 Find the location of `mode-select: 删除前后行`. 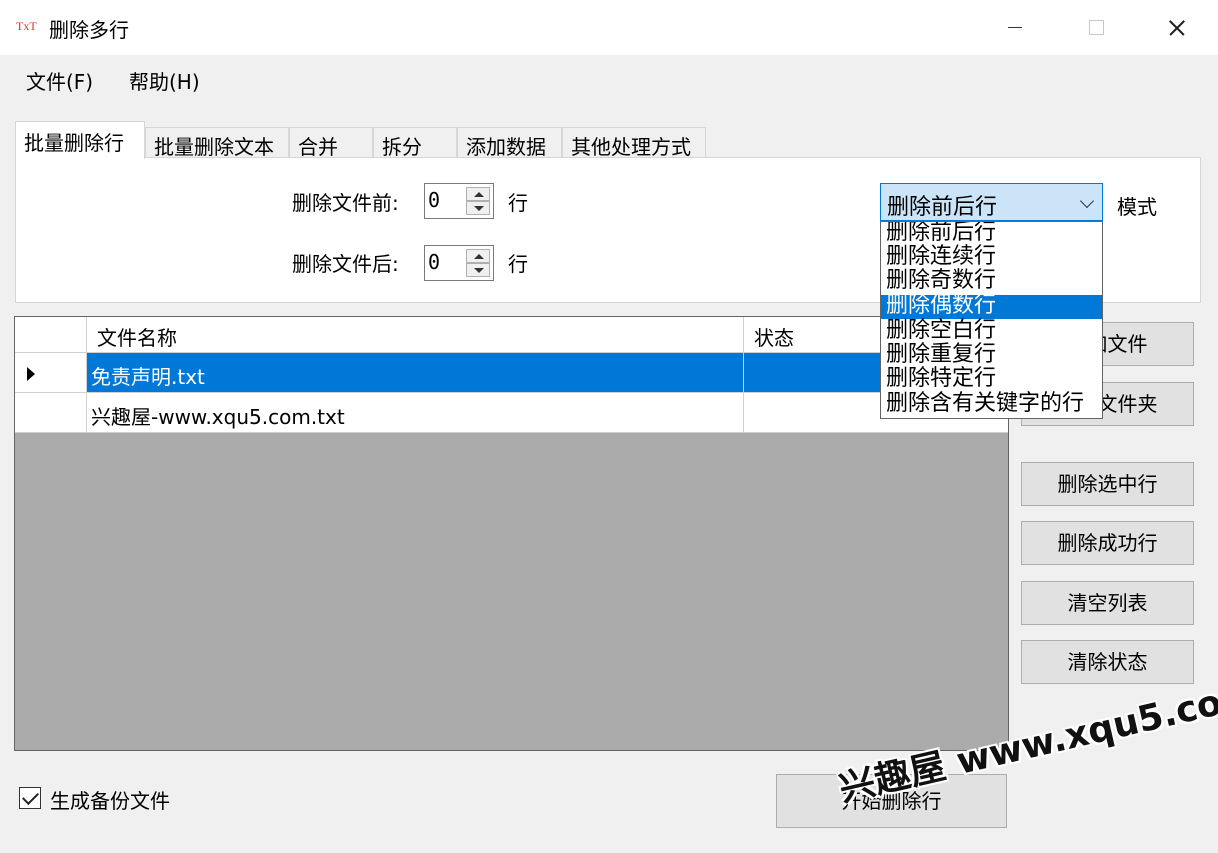

mode-select: 删除前后行 is located at coordinates (991, 202).